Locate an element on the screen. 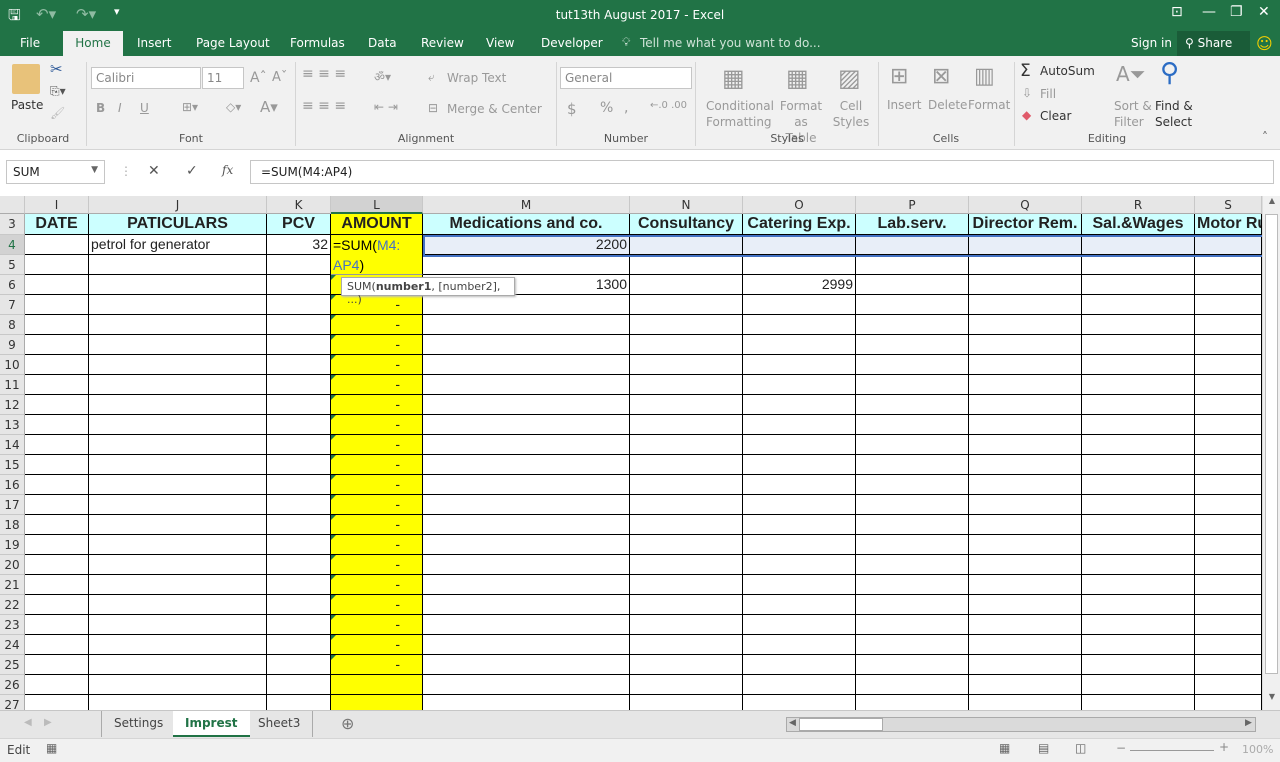 The width and height of the screenshot is (1280, 762). cell-L8: - is located at coordinates (377, 325).